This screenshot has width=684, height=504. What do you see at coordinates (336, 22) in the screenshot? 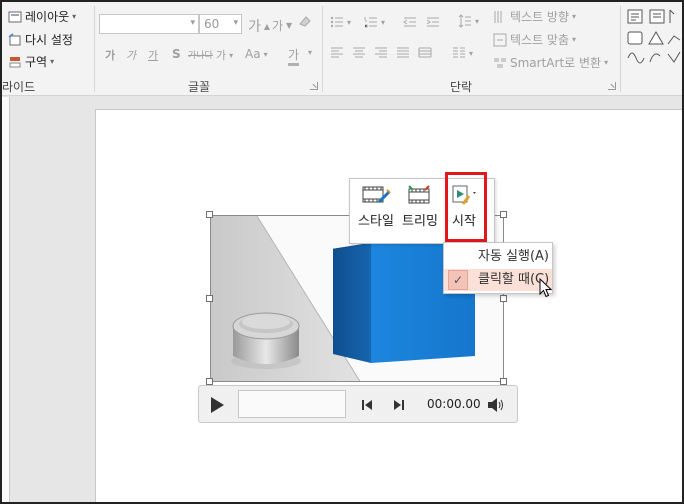
I see `bullets-icon` at bounding box center [336, 22].